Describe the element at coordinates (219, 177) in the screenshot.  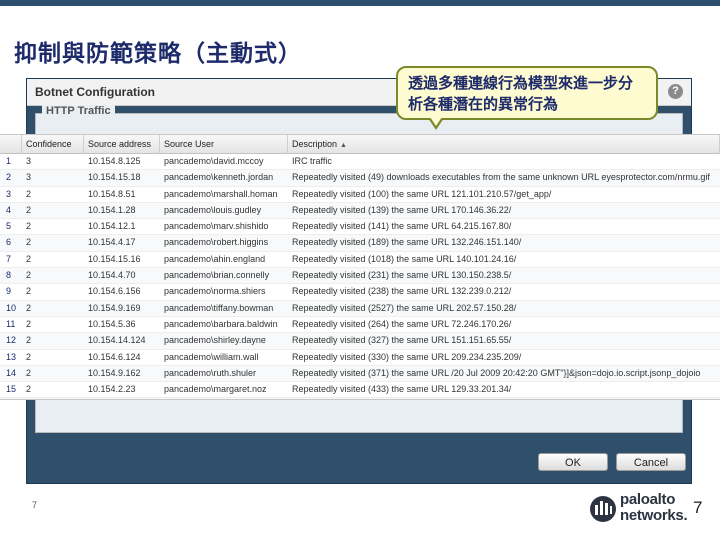
I see `source-user-cell: pancademo\kenneth.jordan` at that location.